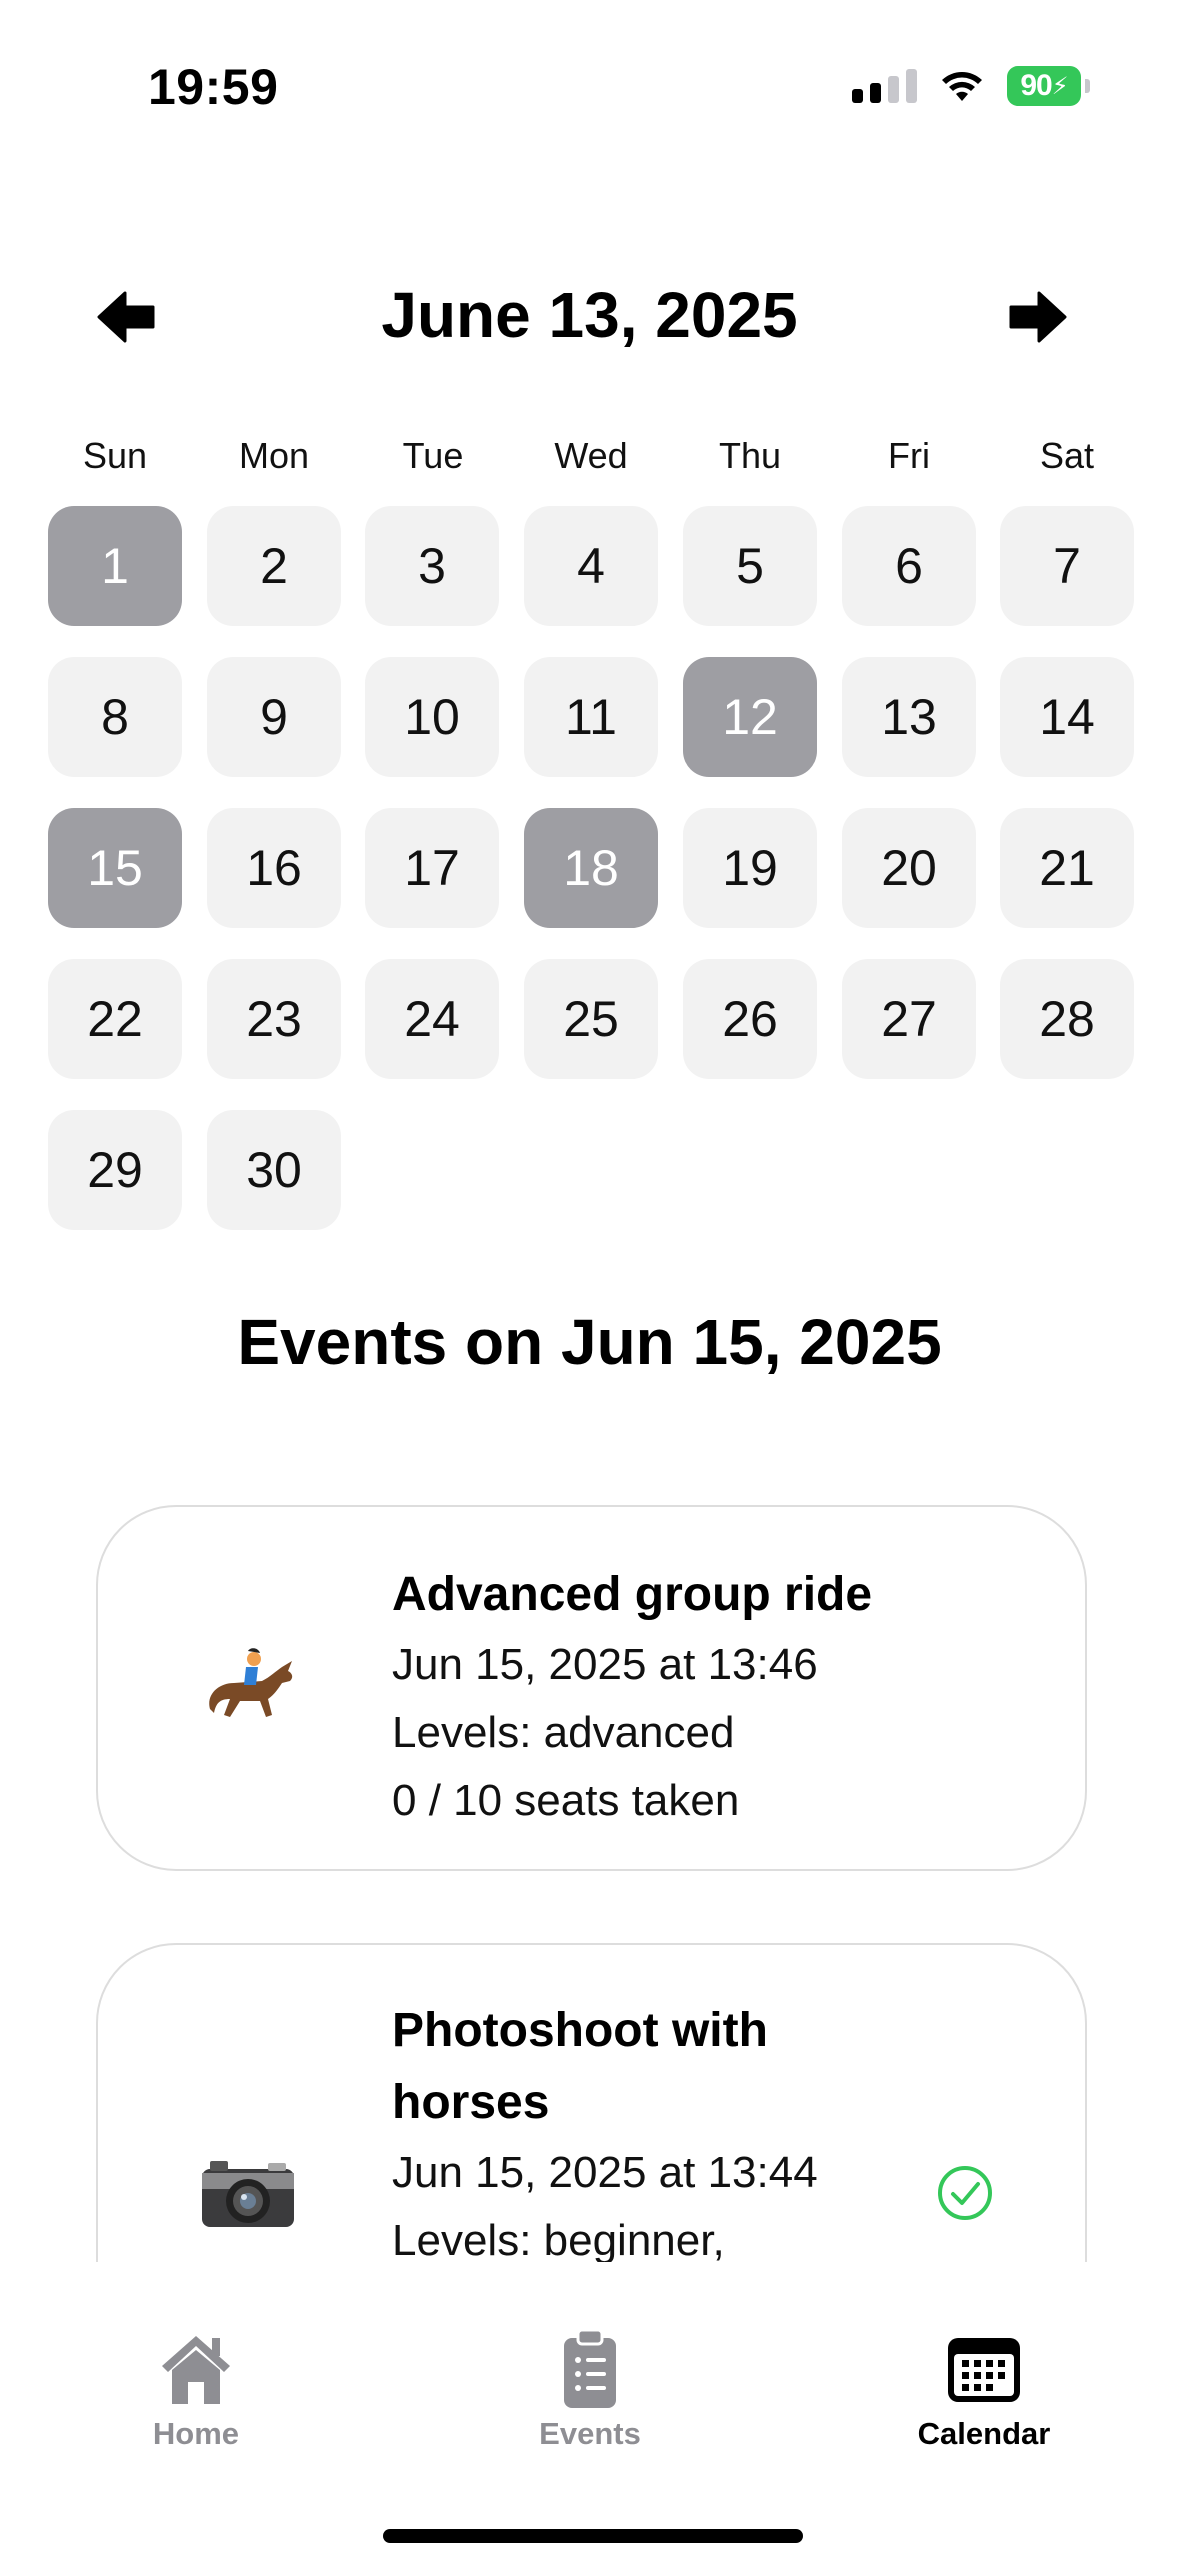  Describe the element at coordinates (274, 717) in the screenshot. I see `calendar-day-9: 9` at that location.